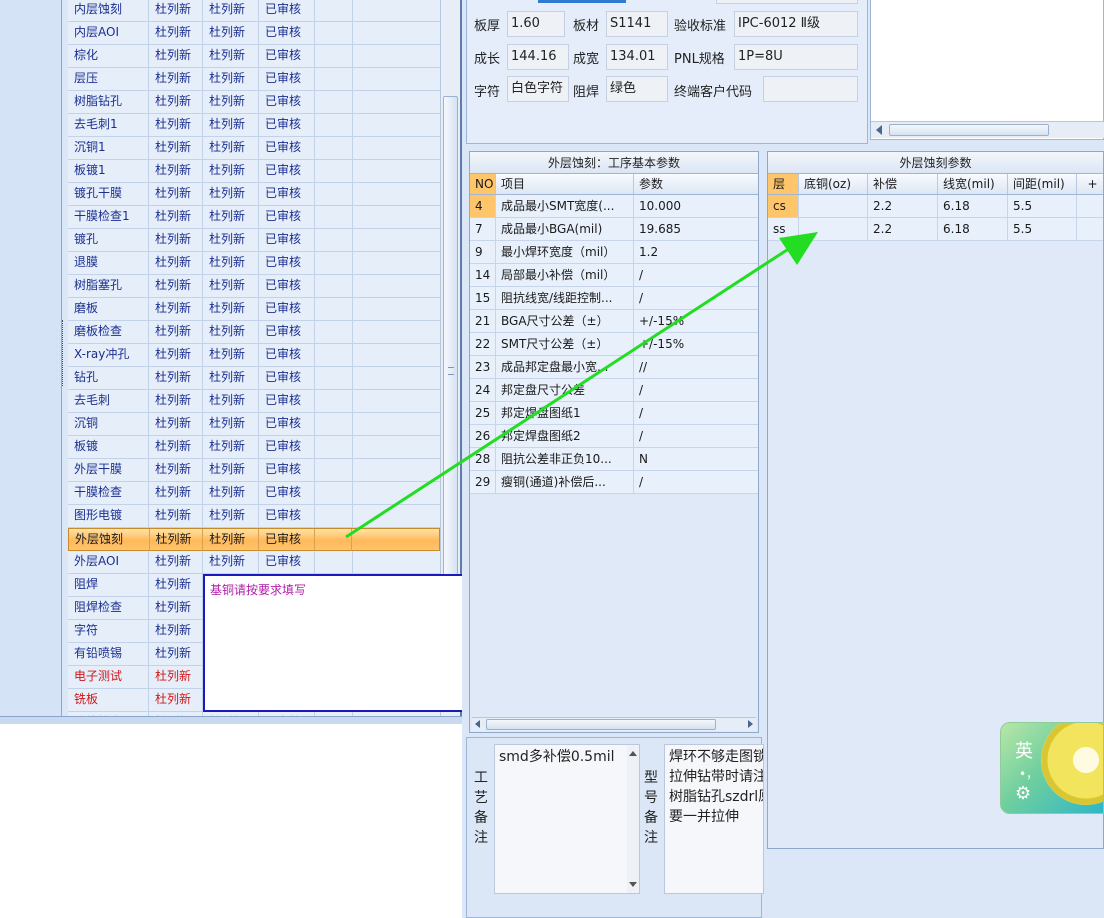 This screenshot has height=918, width=1104. Describe the element at coordinates (108, 194) in the screenshot. I see `process-name-cell: 镀孔干膜` at that location.